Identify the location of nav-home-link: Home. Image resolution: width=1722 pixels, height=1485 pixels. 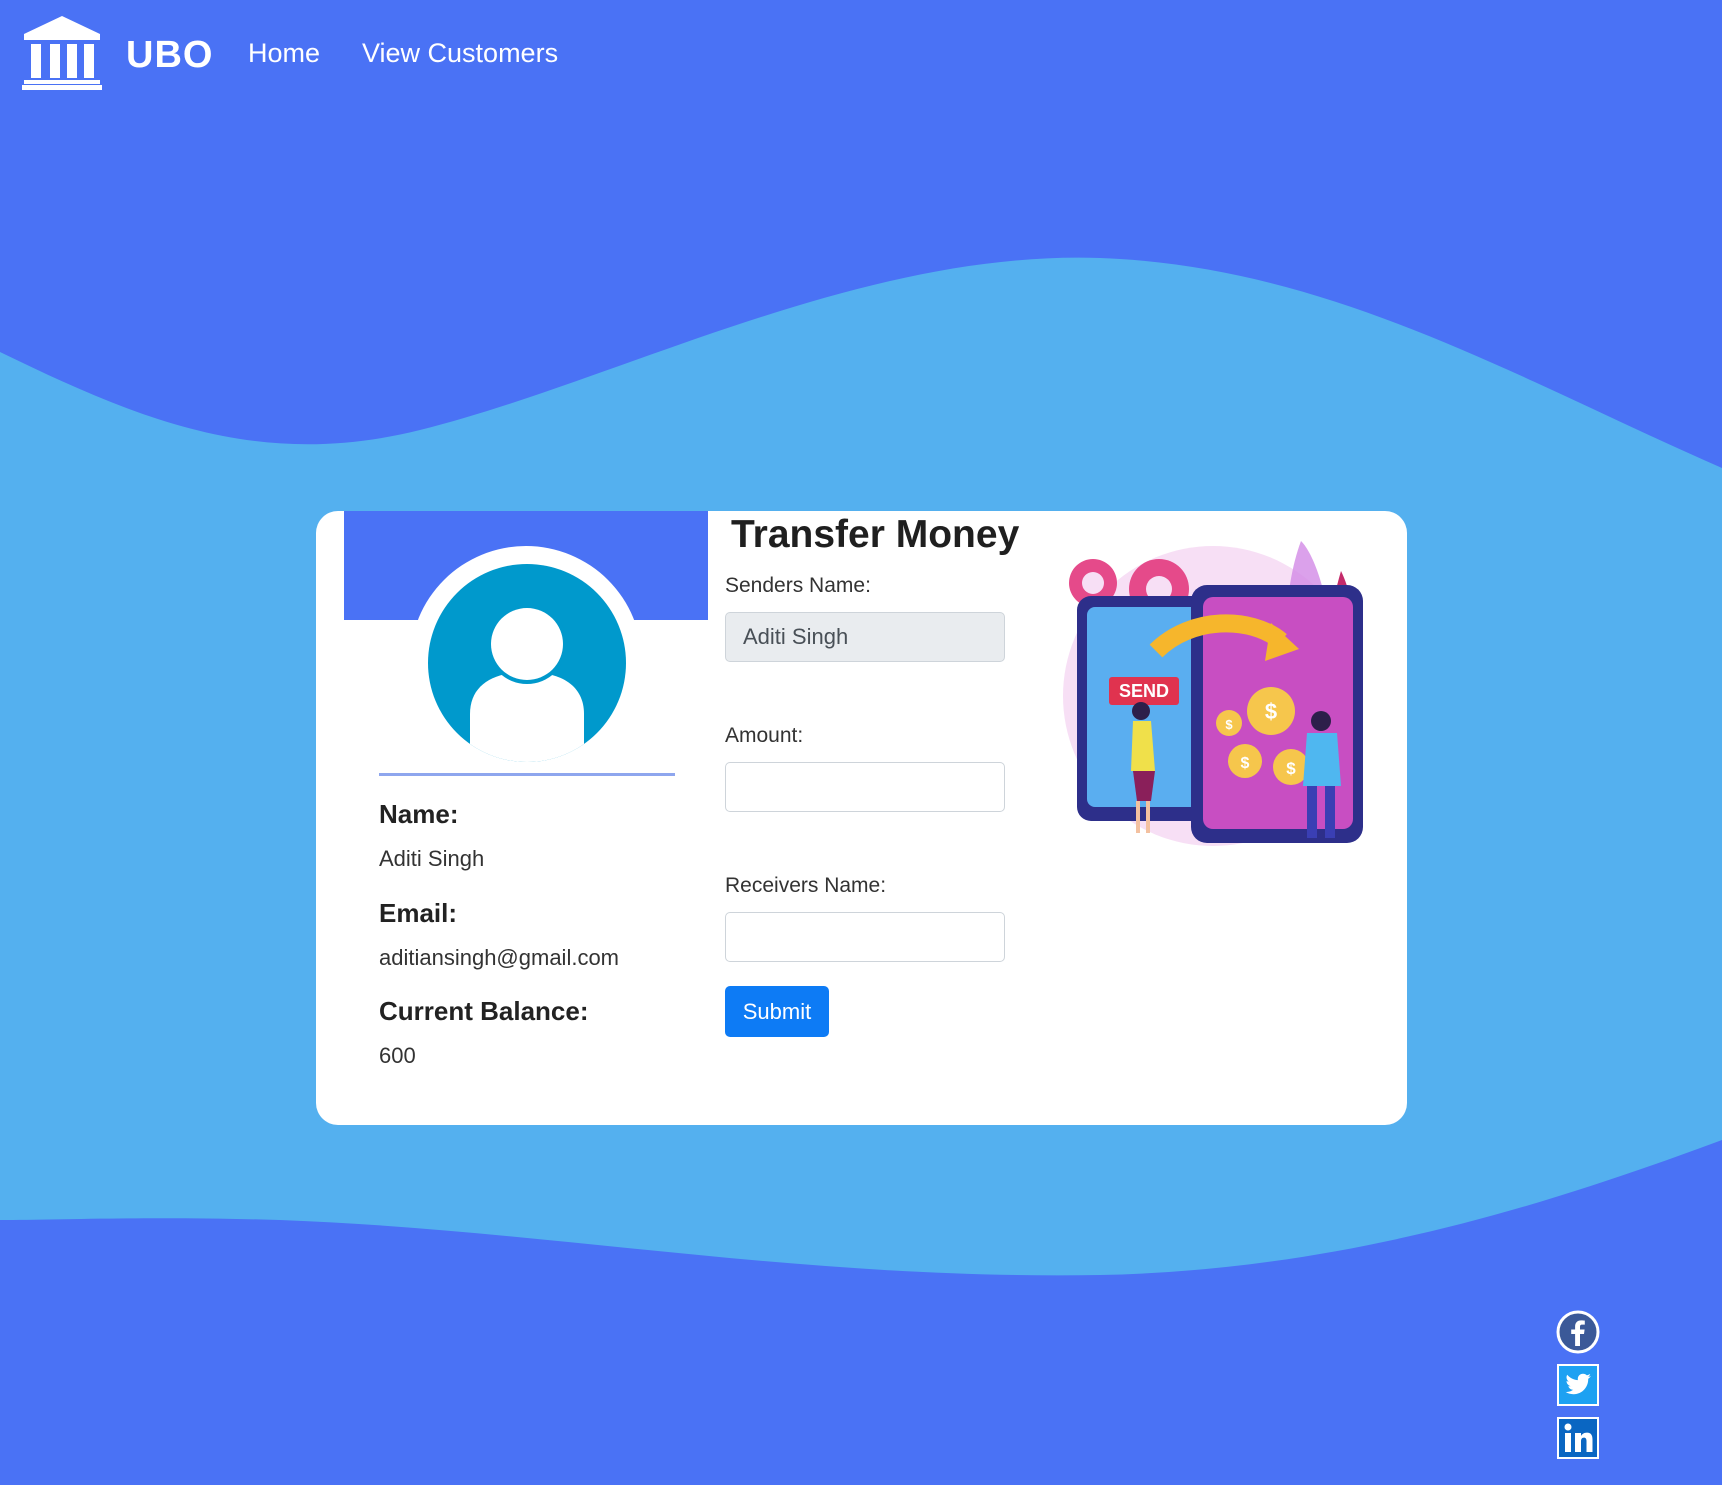
(284, 53).